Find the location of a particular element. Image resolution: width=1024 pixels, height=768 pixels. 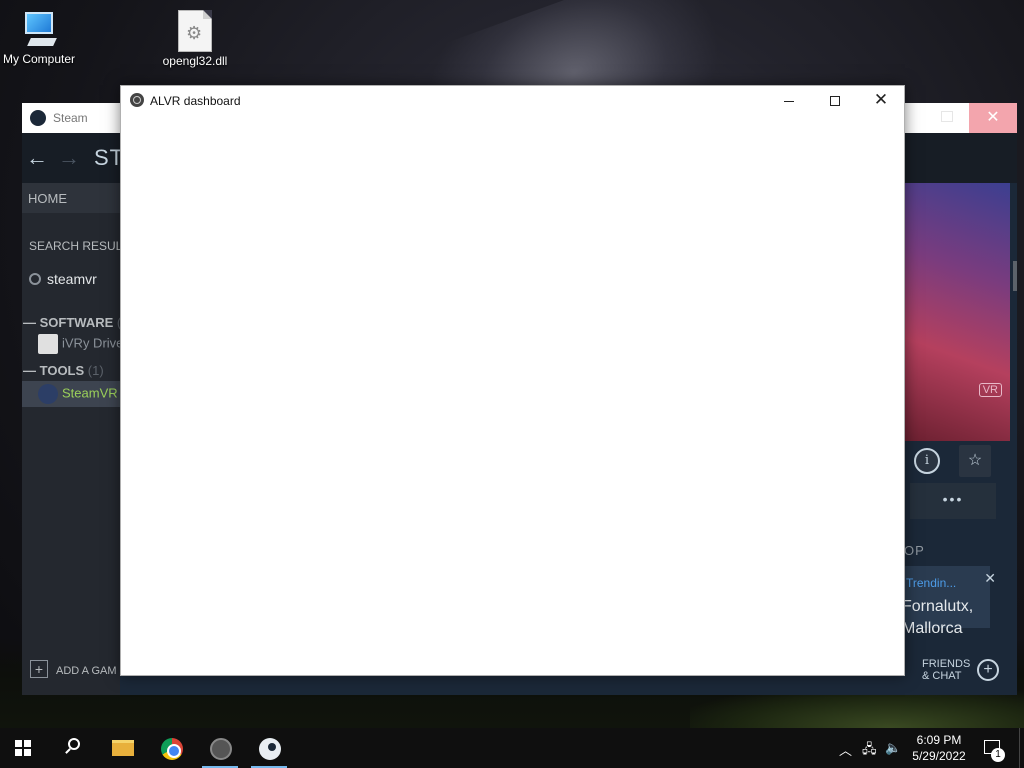

friends-chat-button: FRIENDS & CHAT is located at coordinates (946, 670).